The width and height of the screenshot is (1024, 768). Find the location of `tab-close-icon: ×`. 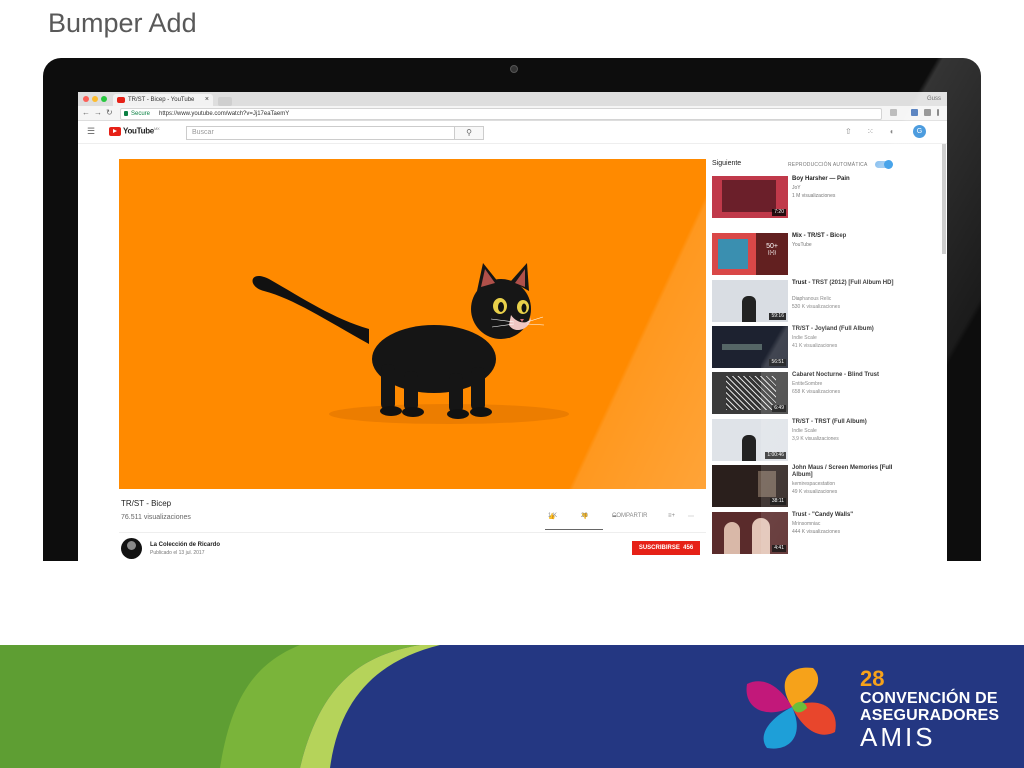

tab-close-icon: × is located at coordinates (207, 100).